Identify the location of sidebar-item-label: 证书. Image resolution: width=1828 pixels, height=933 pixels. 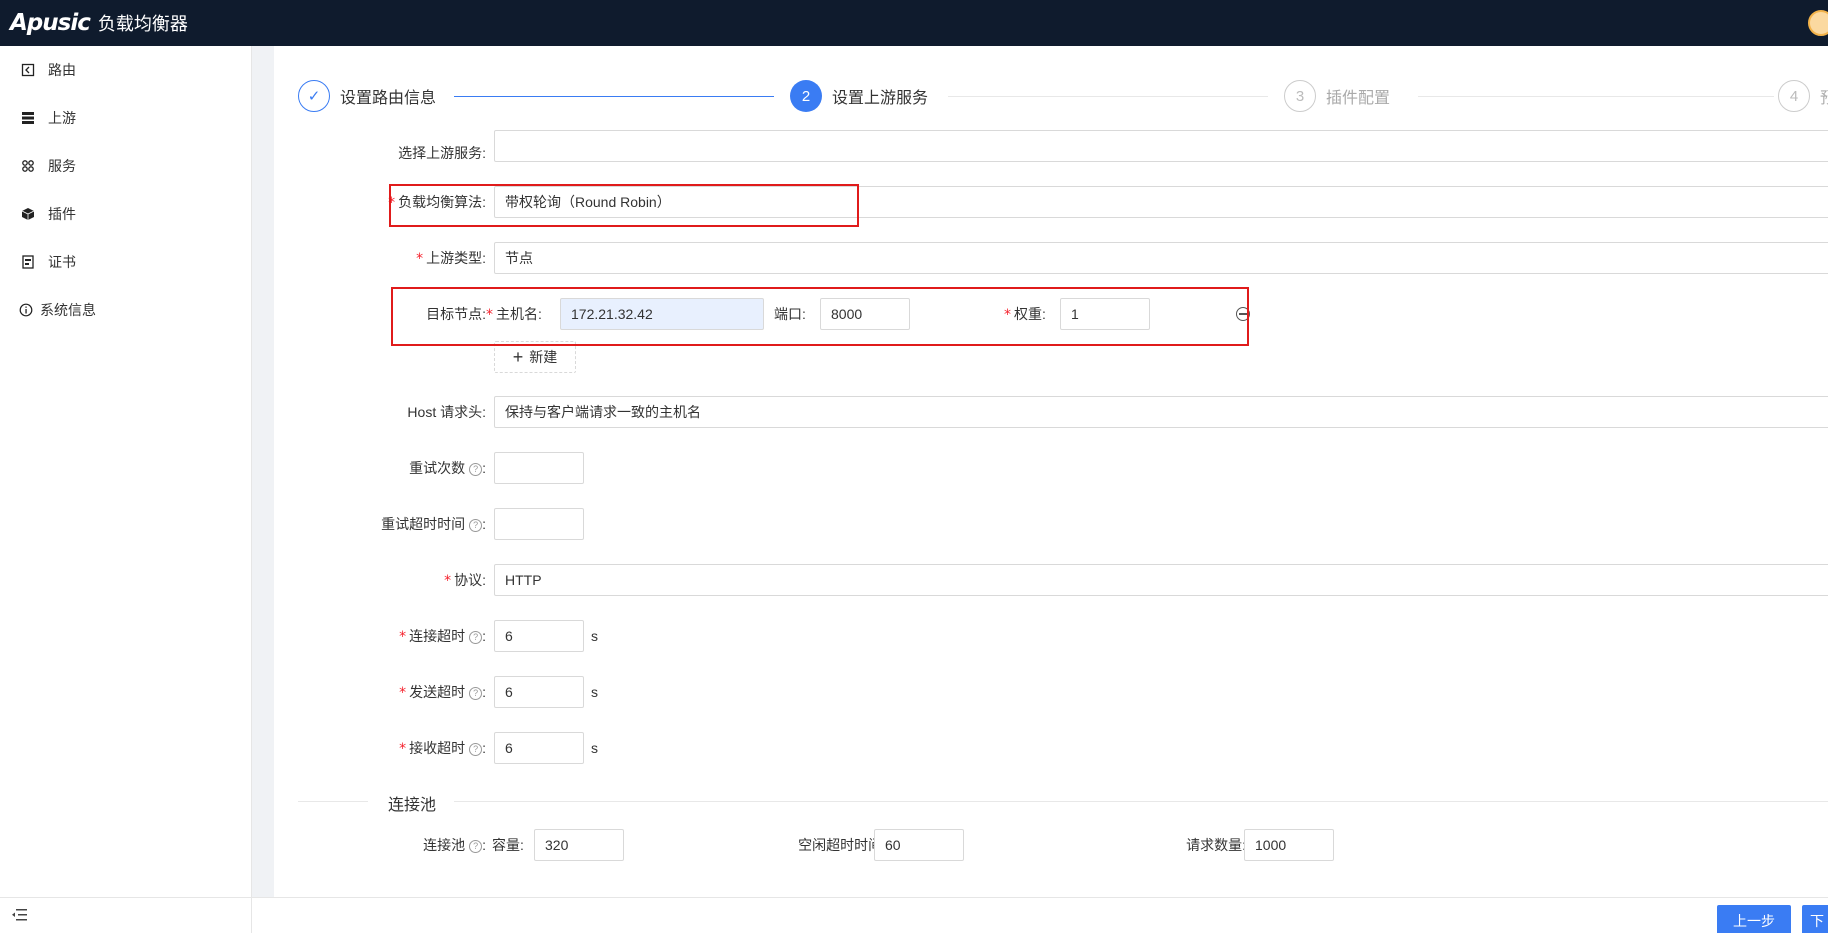
(62, 262).